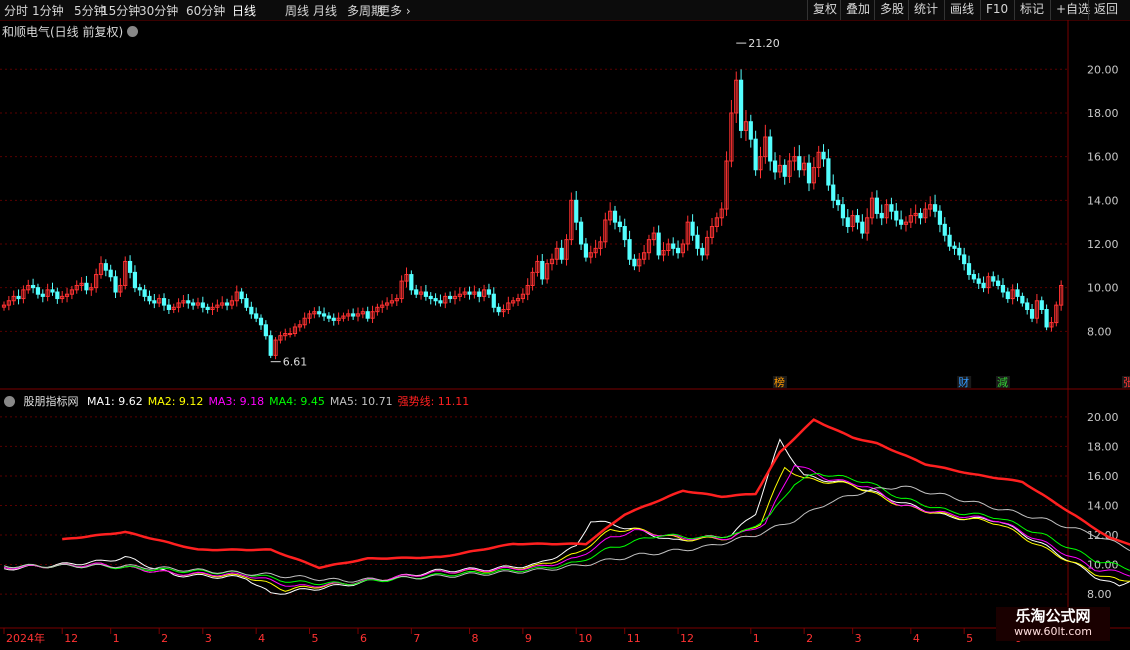 This screenshot has width=1130, height=650. What do you see at coordinates (416, 638) in the screenshot?
I see `time-label: 7` at bounding box center [416, 638].